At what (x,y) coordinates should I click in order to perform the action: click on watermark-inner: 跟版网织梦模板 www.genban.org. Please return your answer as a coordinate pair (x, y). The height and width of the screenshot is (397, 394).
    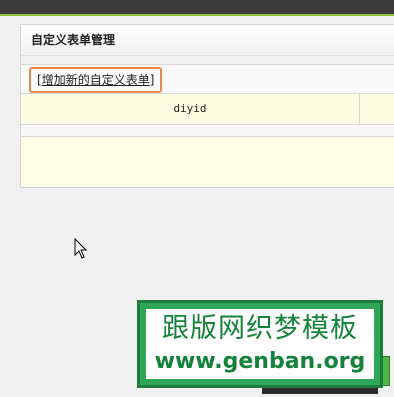
    Looking at the image, I should click on (260, 344).